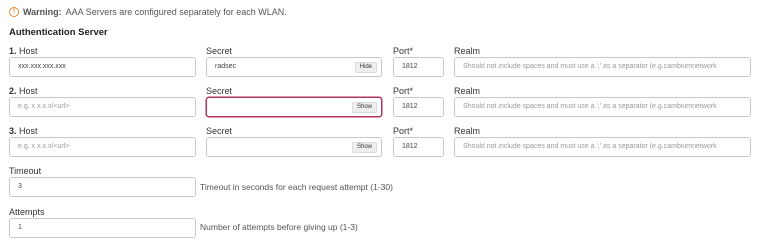  What do you see at coordinates (42, 12) in the screenshot?
I see `warning-prefix: Warning:` at bounding box center [42, 12].